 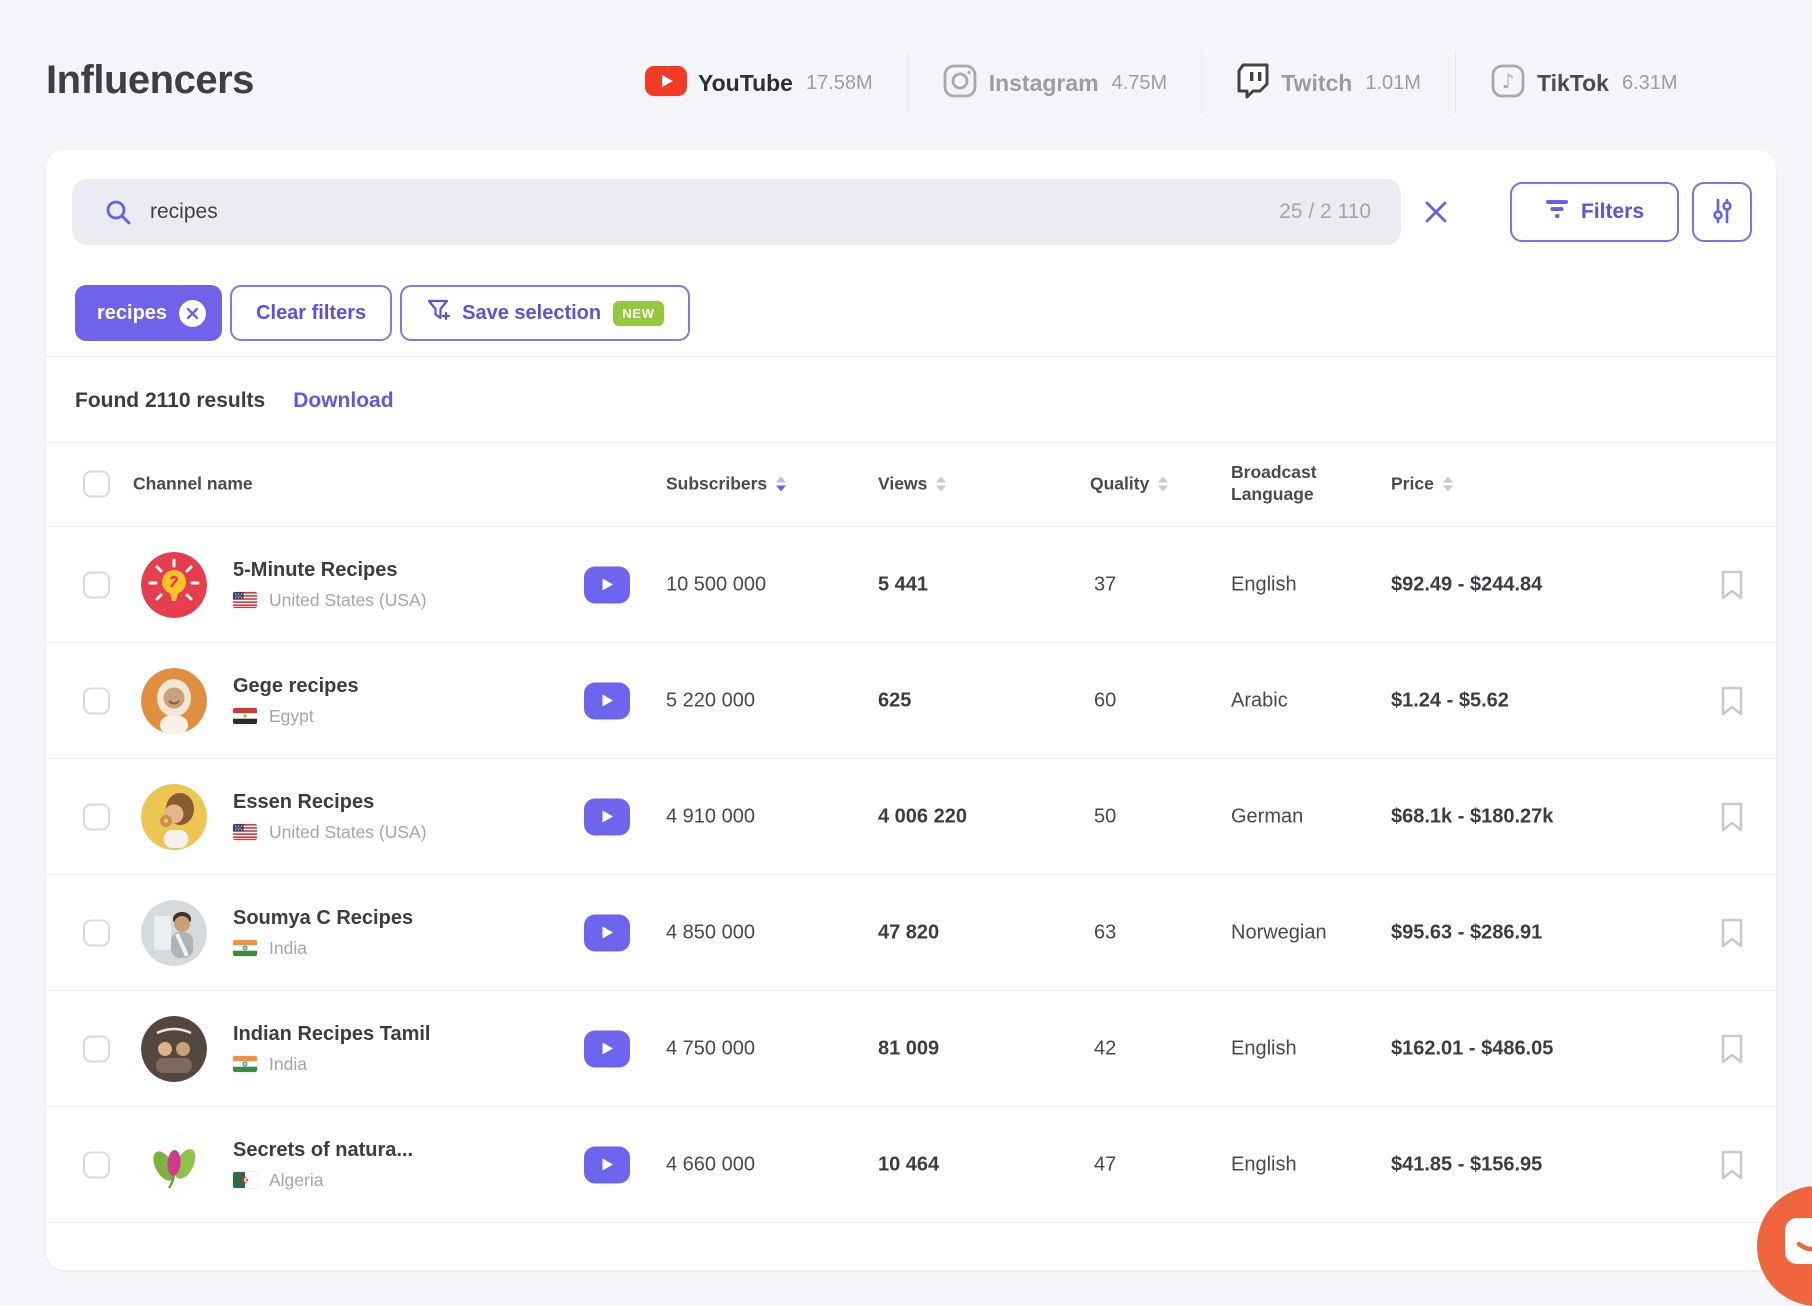 What do you see at coordinates (710, 700) in the screenshot?
I see `subscribers-value: 5 220 000` at bounding box center [710, 700].